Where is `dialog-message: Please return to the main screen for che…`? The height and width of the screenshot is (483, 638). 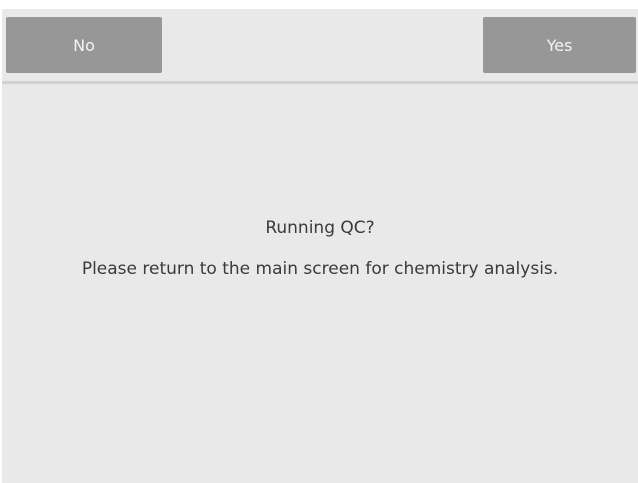
dialog-message: Please return to the main screen for che… is located at coordinates (320, 269).